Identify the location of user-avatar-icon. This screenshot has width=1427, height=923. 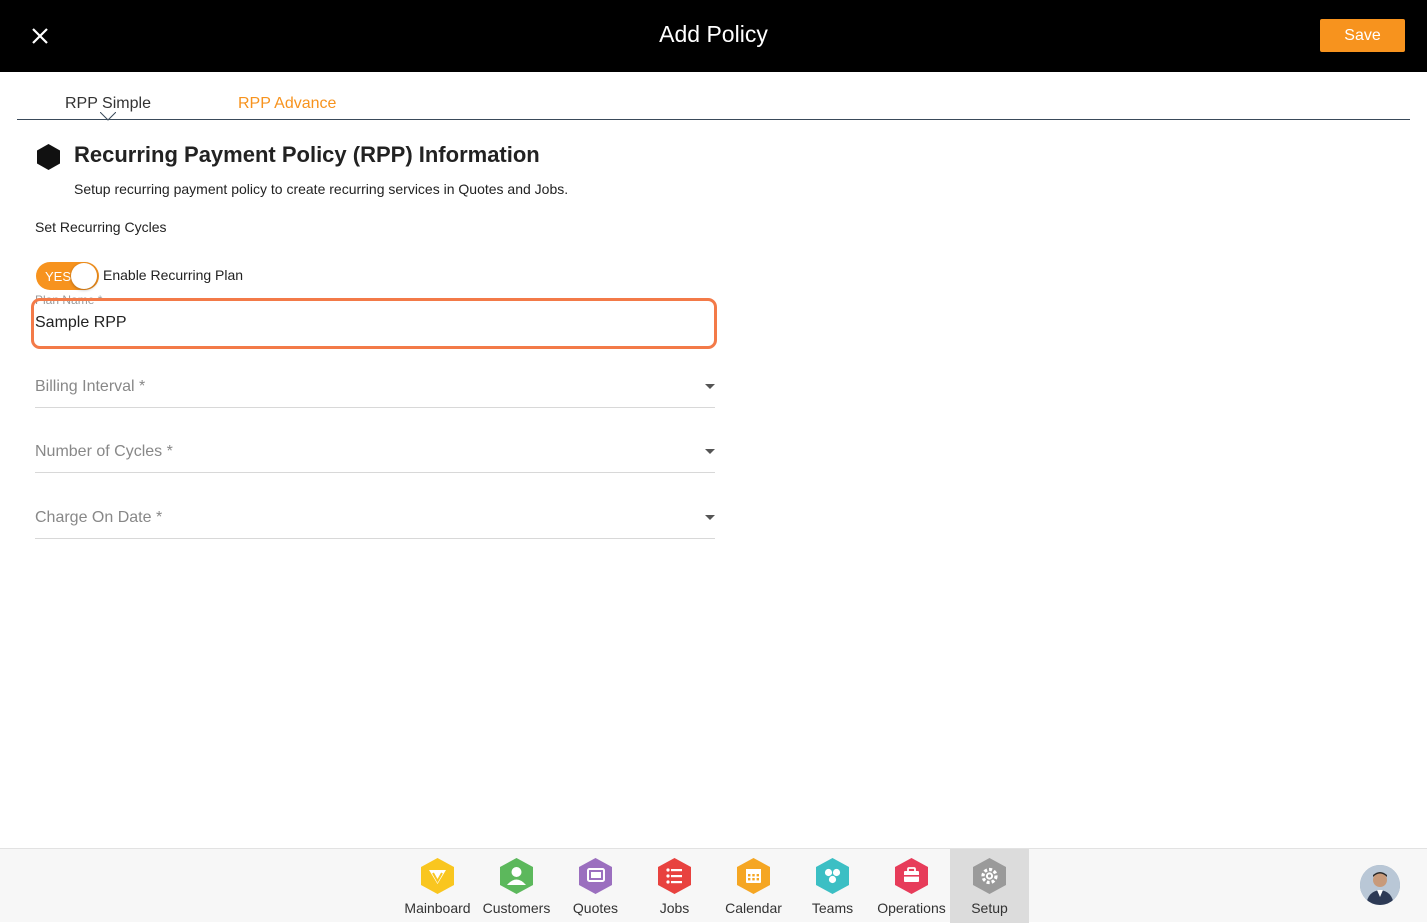
(1380, 885).